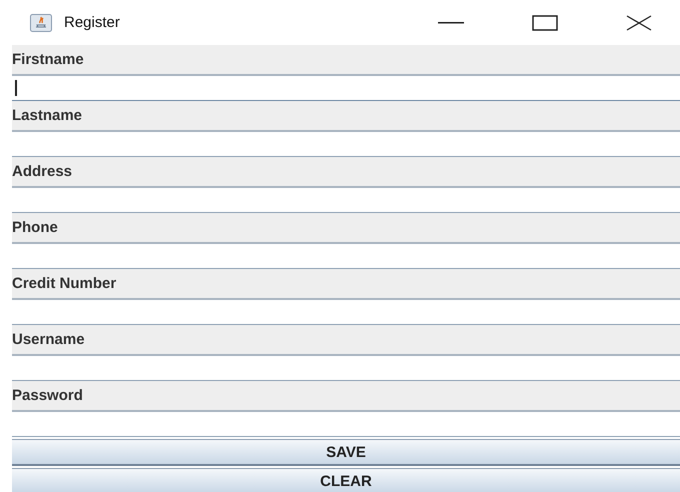  I want to click on maximize-icon, so click(545, 22).